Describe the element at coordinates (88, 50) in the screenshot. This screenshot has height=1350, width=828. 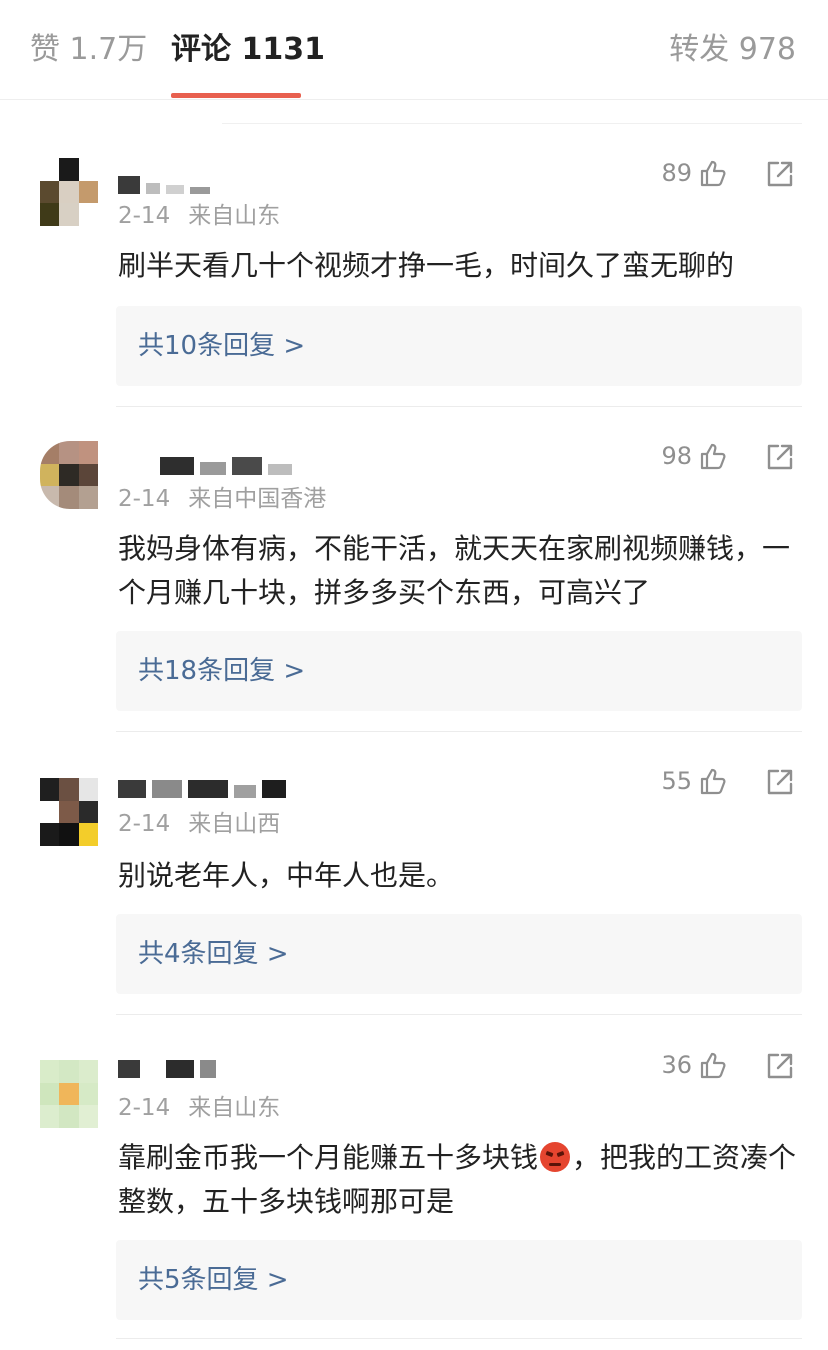
I see `tab-likes: 赞 1.7万` at that location.